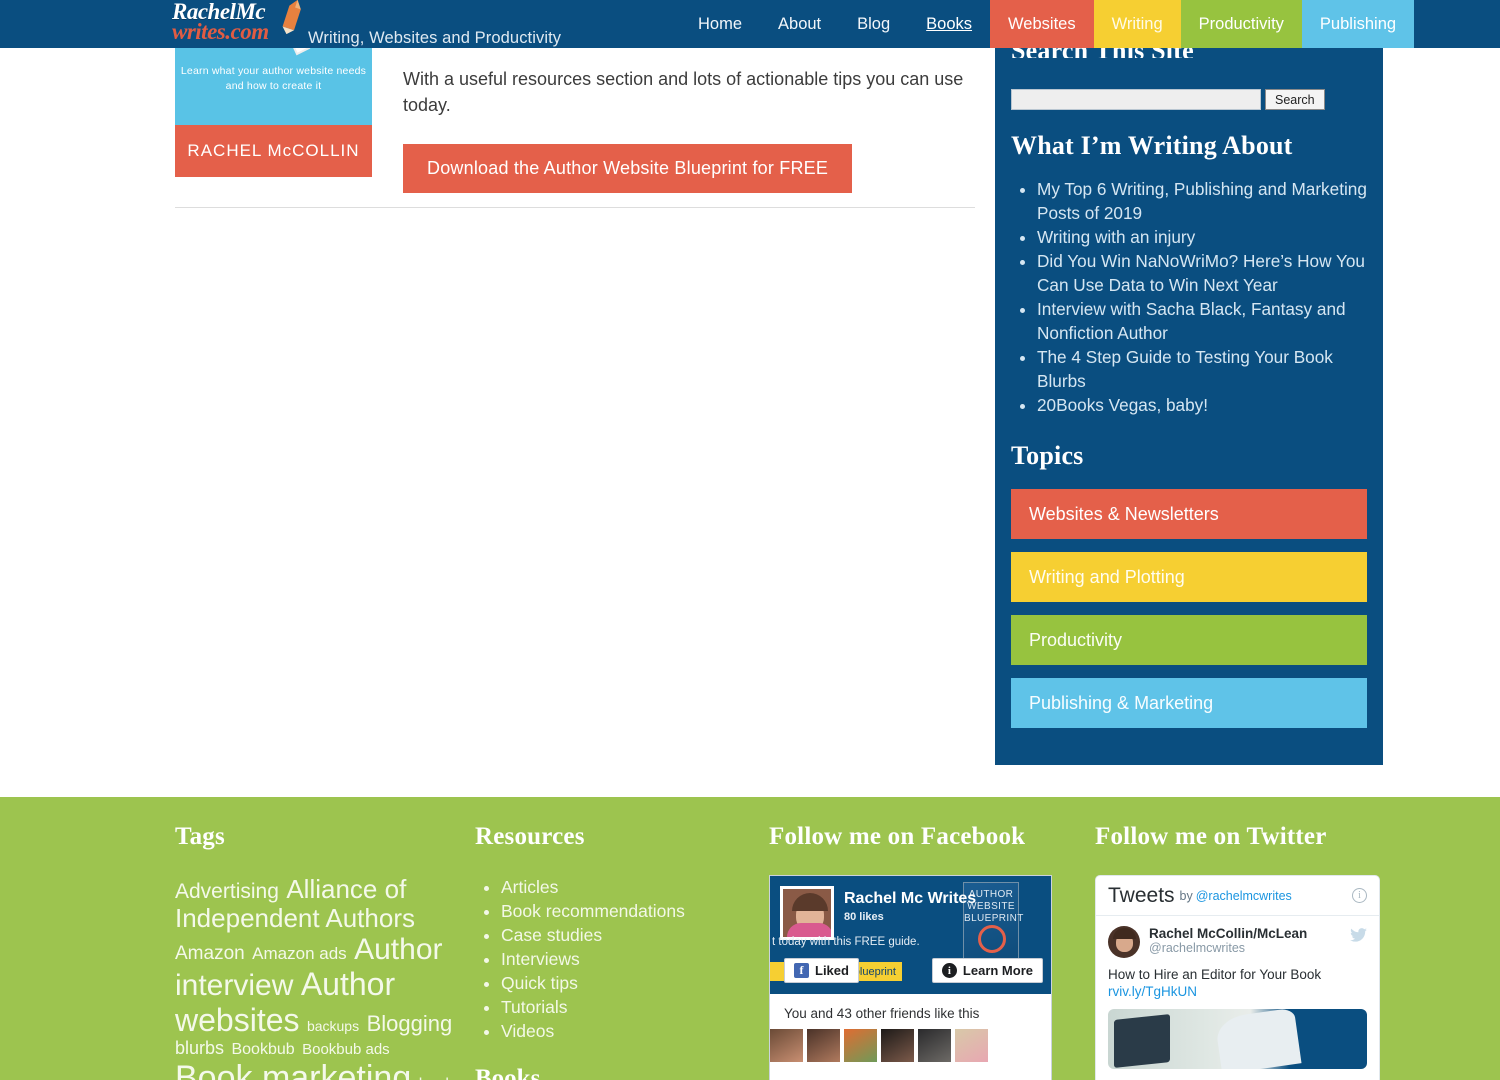 This screenshot has height=1080, width=1500. What do you see at coordinates (273, 151) in the screenshot?
I see `book-cover-author: RACHEL McCOLLIN` at bounding box center [273, 151].